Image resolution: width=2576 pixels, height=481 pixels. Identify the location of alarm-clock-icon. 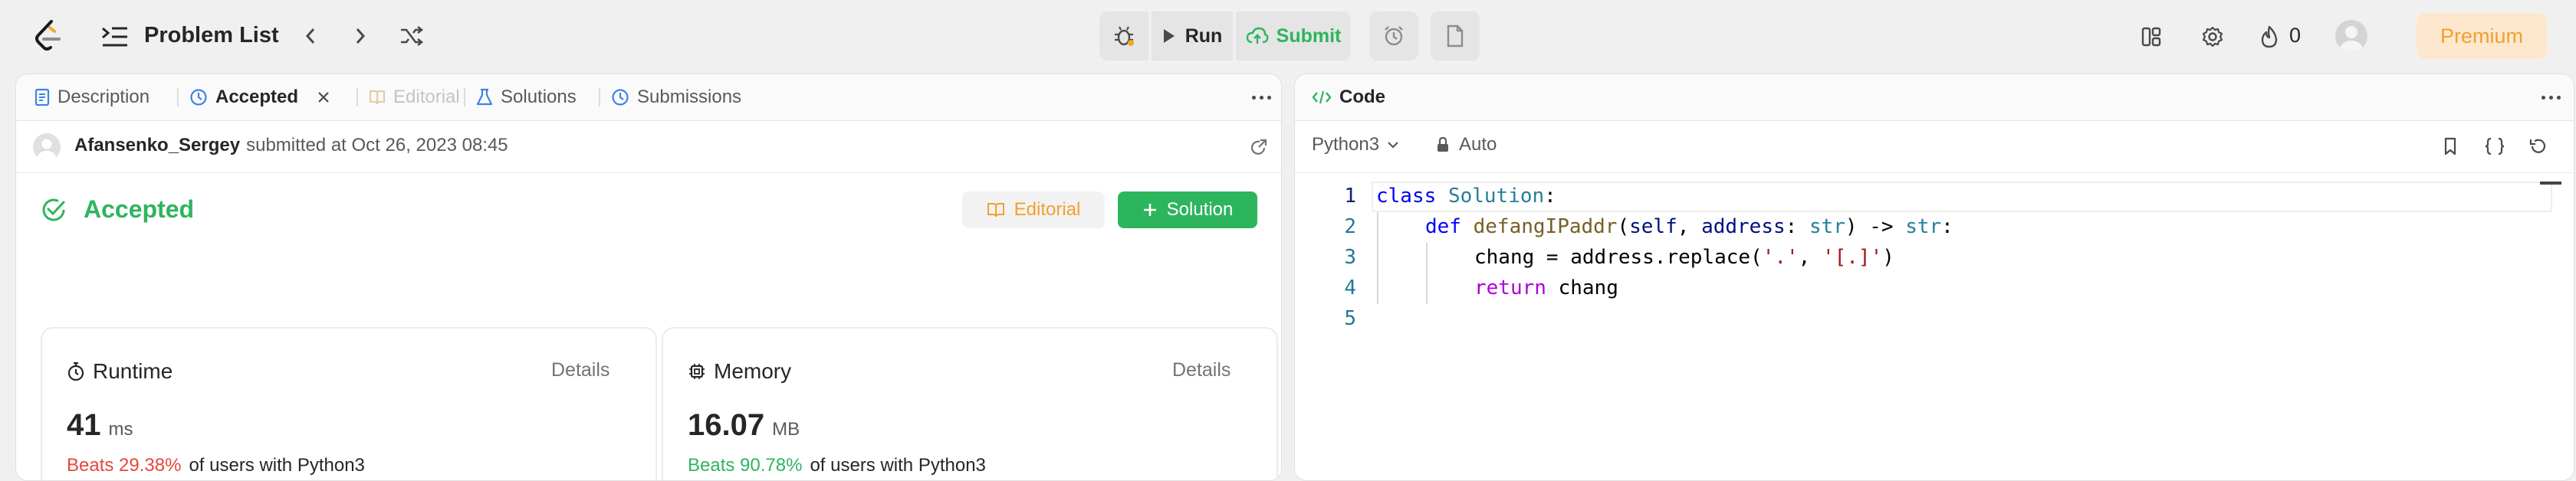
(1394, 36).